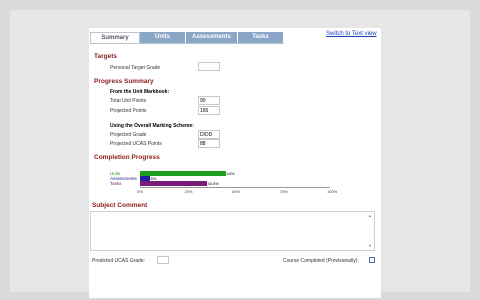  Describe the element at coordinates (372, 260) in the screenshot. I see `course-completed-checkbox` at that location.